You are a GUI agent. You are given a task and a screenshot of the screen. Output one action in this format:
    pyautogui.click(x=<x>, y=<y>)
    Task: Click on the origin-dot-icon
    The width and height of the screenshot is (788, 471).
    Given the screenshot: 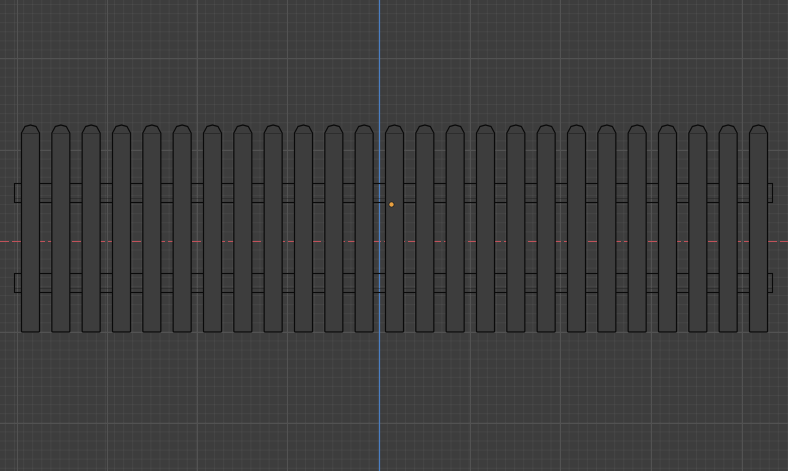 What is the action you would take?
    pyautogui.click(x=391, y=204)
    